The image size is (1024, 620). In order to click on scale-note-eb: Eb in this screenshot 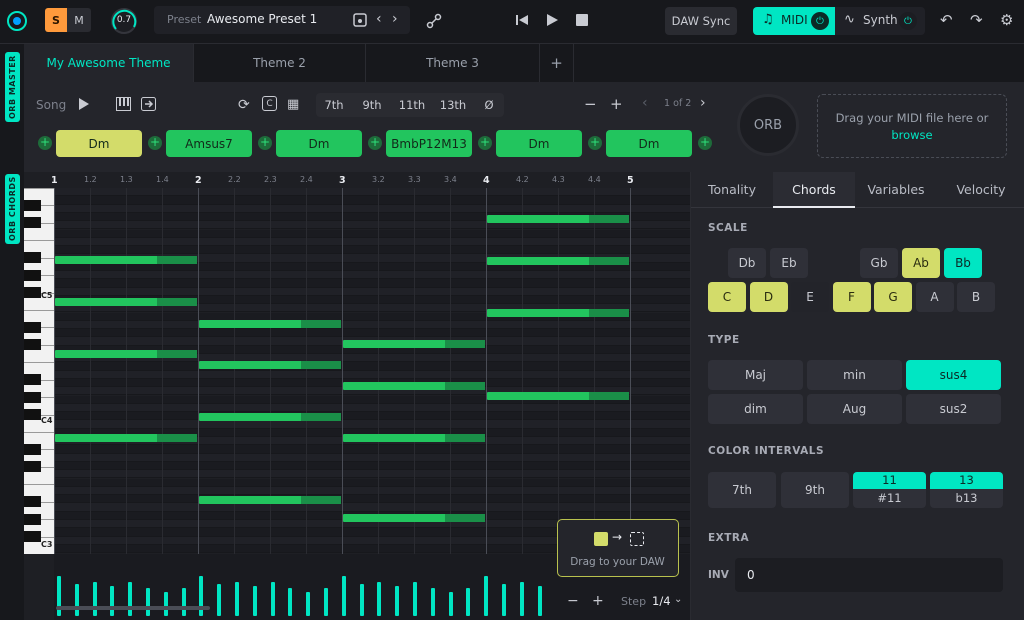, I will do `click(789, 263)`.